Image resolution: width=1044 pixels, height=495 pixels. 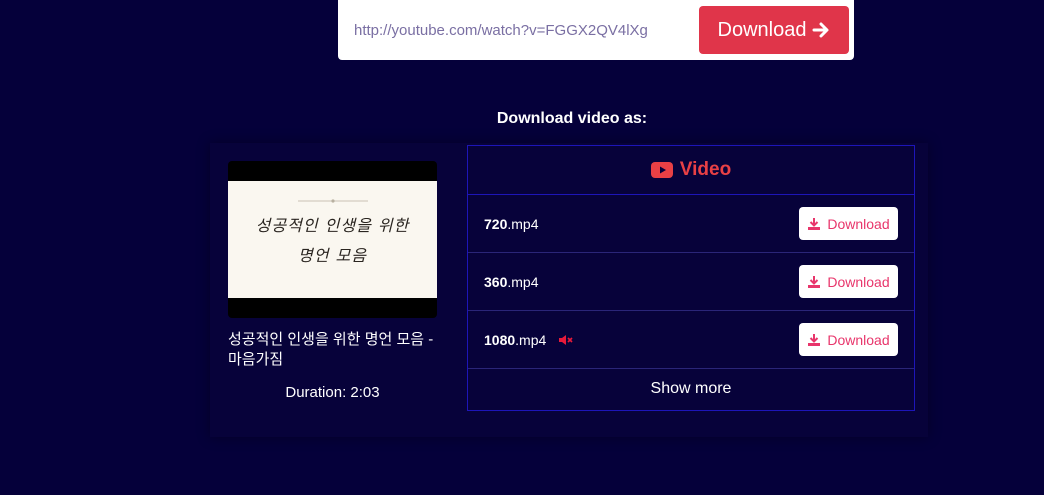 What do you see at coordinates (529, 340) in the screenshot?
I see `format-label: 1080 .mp4` at bounding box center [529, 340].